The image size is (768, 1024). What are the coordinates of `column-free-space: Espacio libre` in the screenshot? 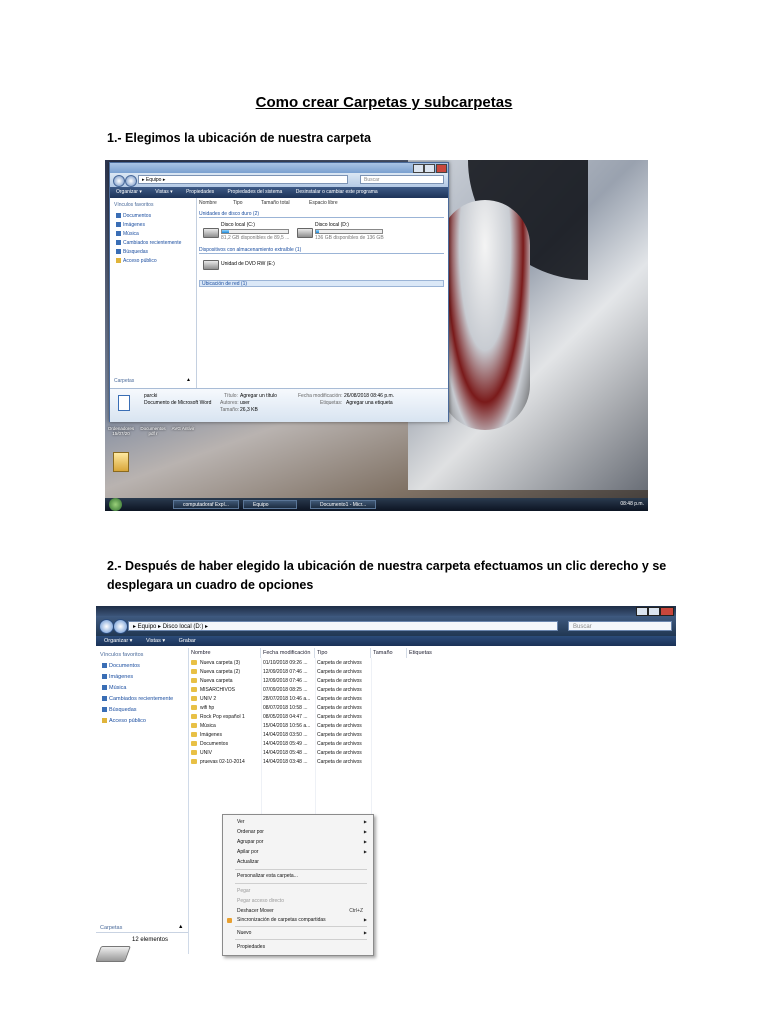 It's located at (323, 203).